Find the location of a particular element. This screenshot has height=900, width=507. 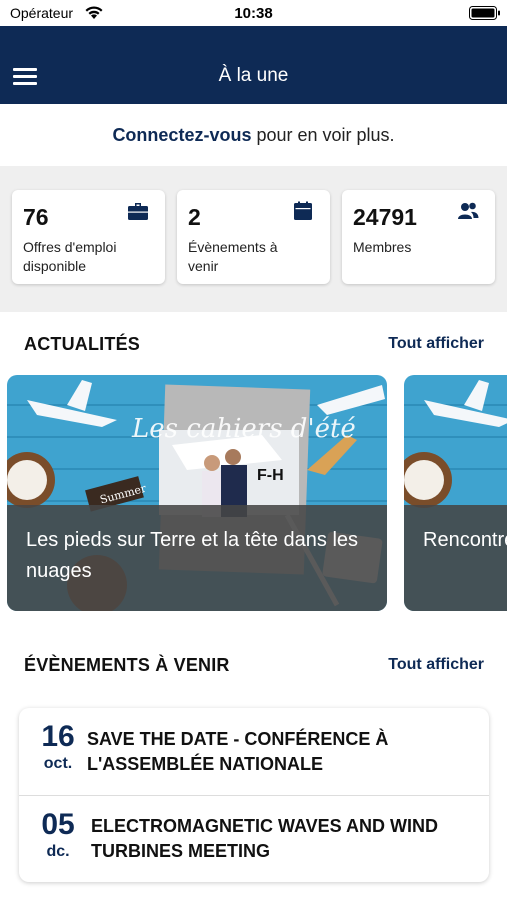

image-caption: Les cahiers d'été is located at coordinates (243, 429).